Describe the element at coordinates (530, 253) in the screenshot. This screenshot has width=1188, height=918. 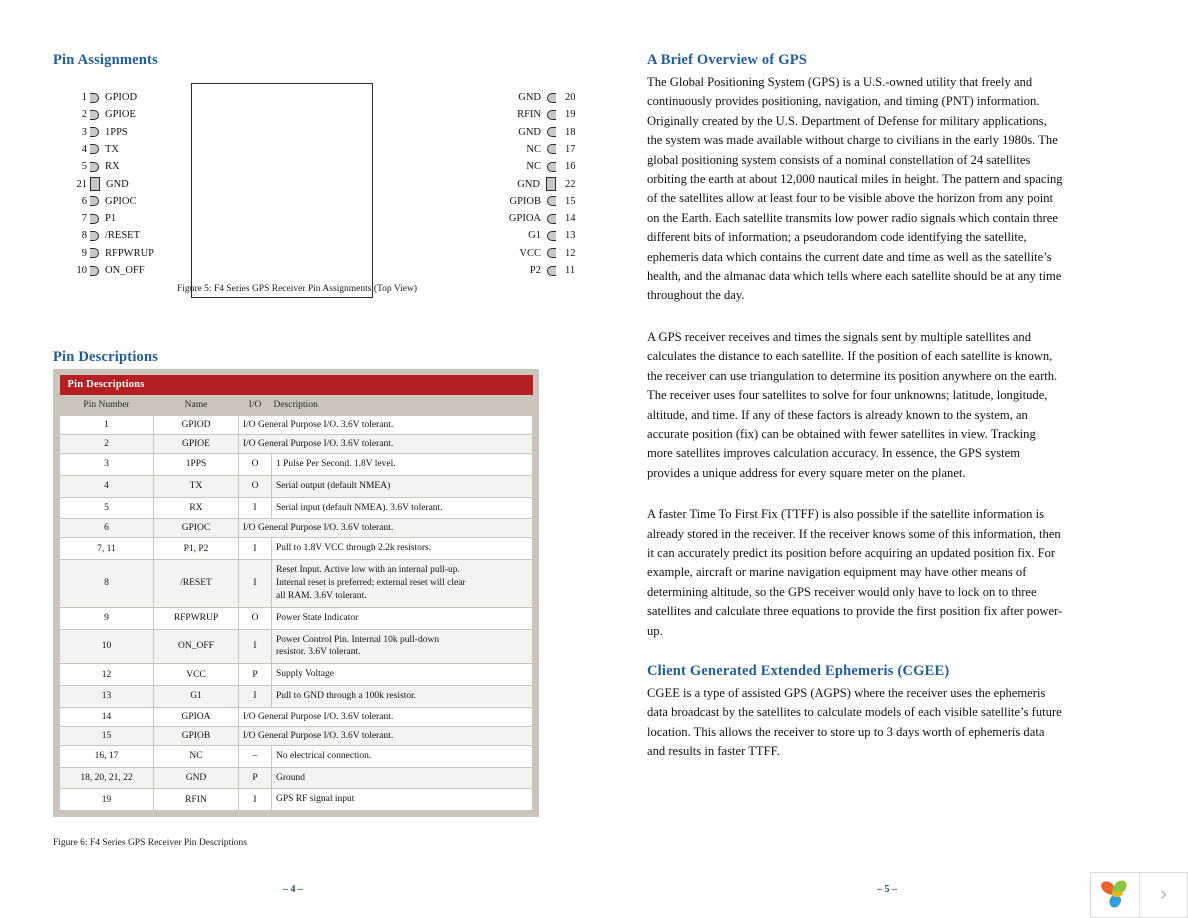
I see `chip-pin-label-right: VCC` at that location.